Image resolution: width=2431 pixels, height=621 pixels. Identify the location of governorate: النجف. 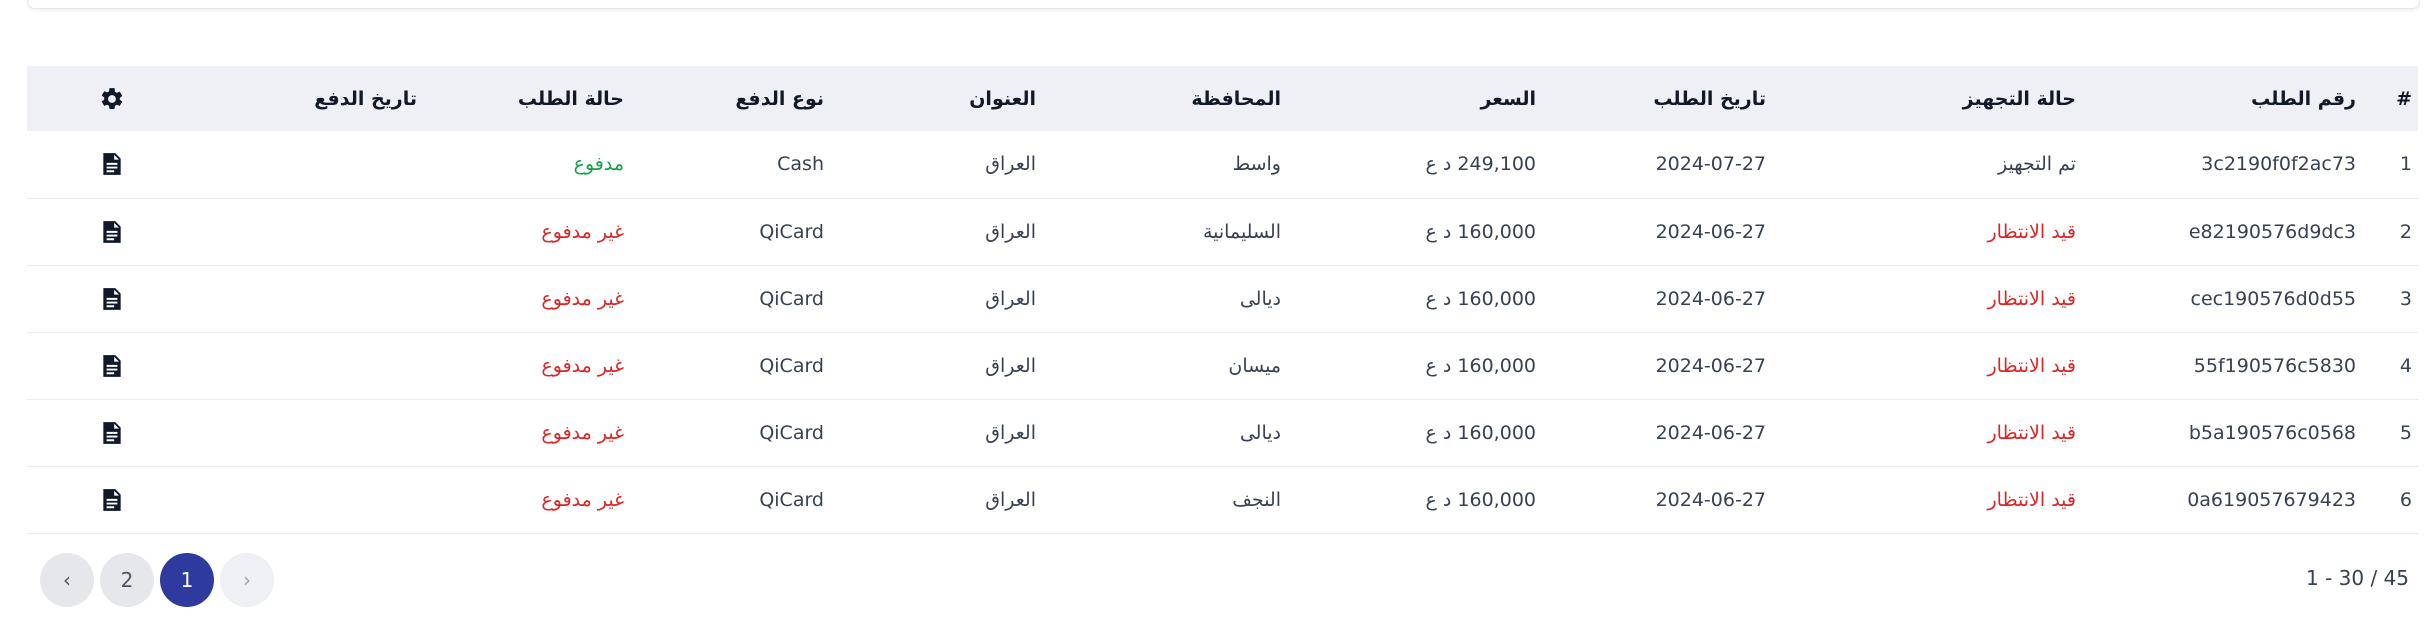
(1256, 499).